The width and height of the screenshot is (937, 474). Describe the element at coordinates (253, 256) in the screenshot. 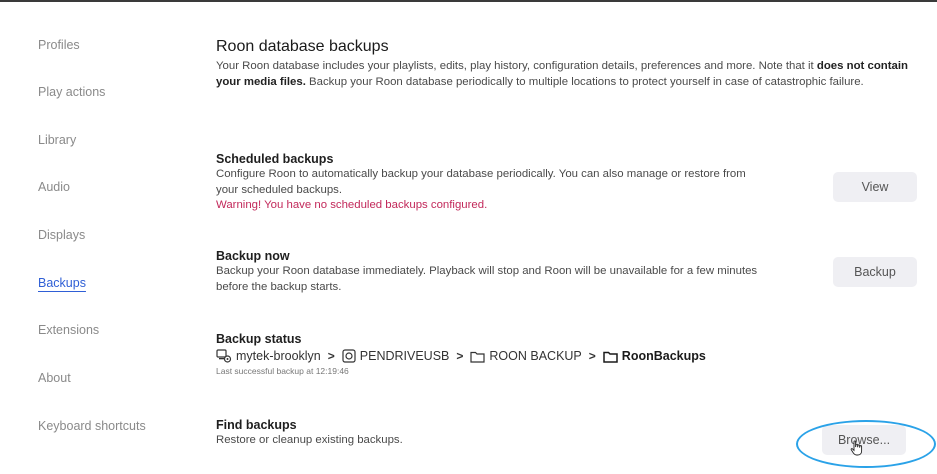

I see `backup-now-title: Backup now` at that location.